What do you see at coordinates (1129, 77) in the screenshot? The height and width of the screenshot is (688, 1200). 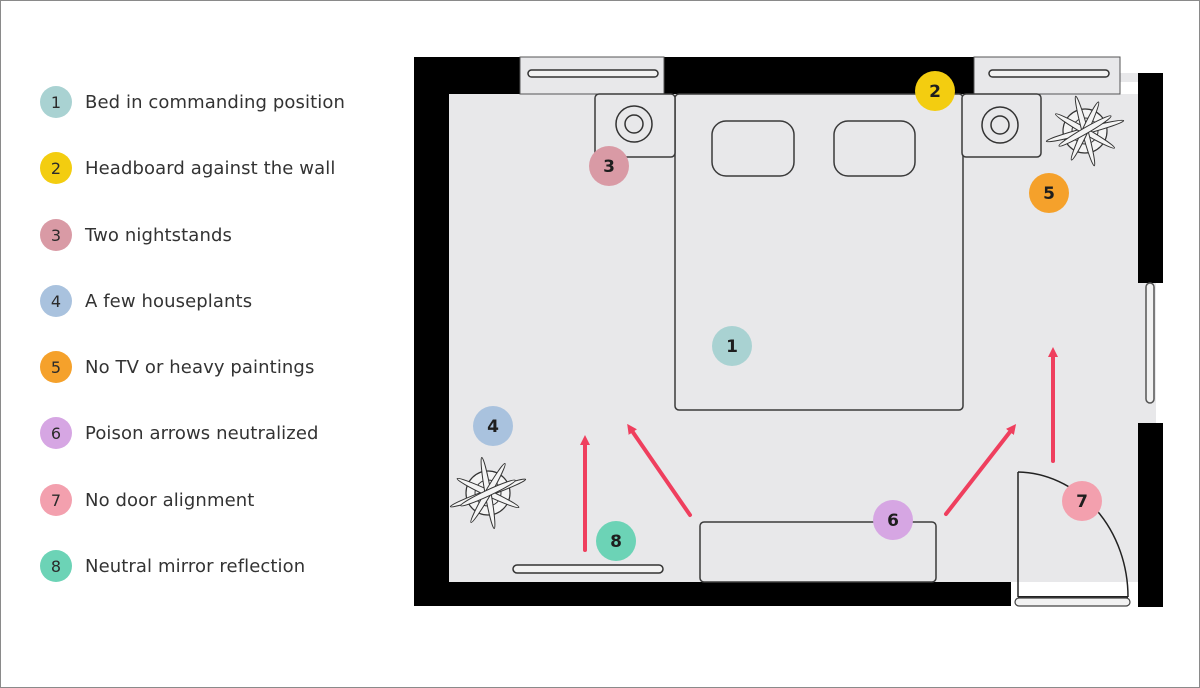 I see `floor-corner` at bounding box center [1129, 77].